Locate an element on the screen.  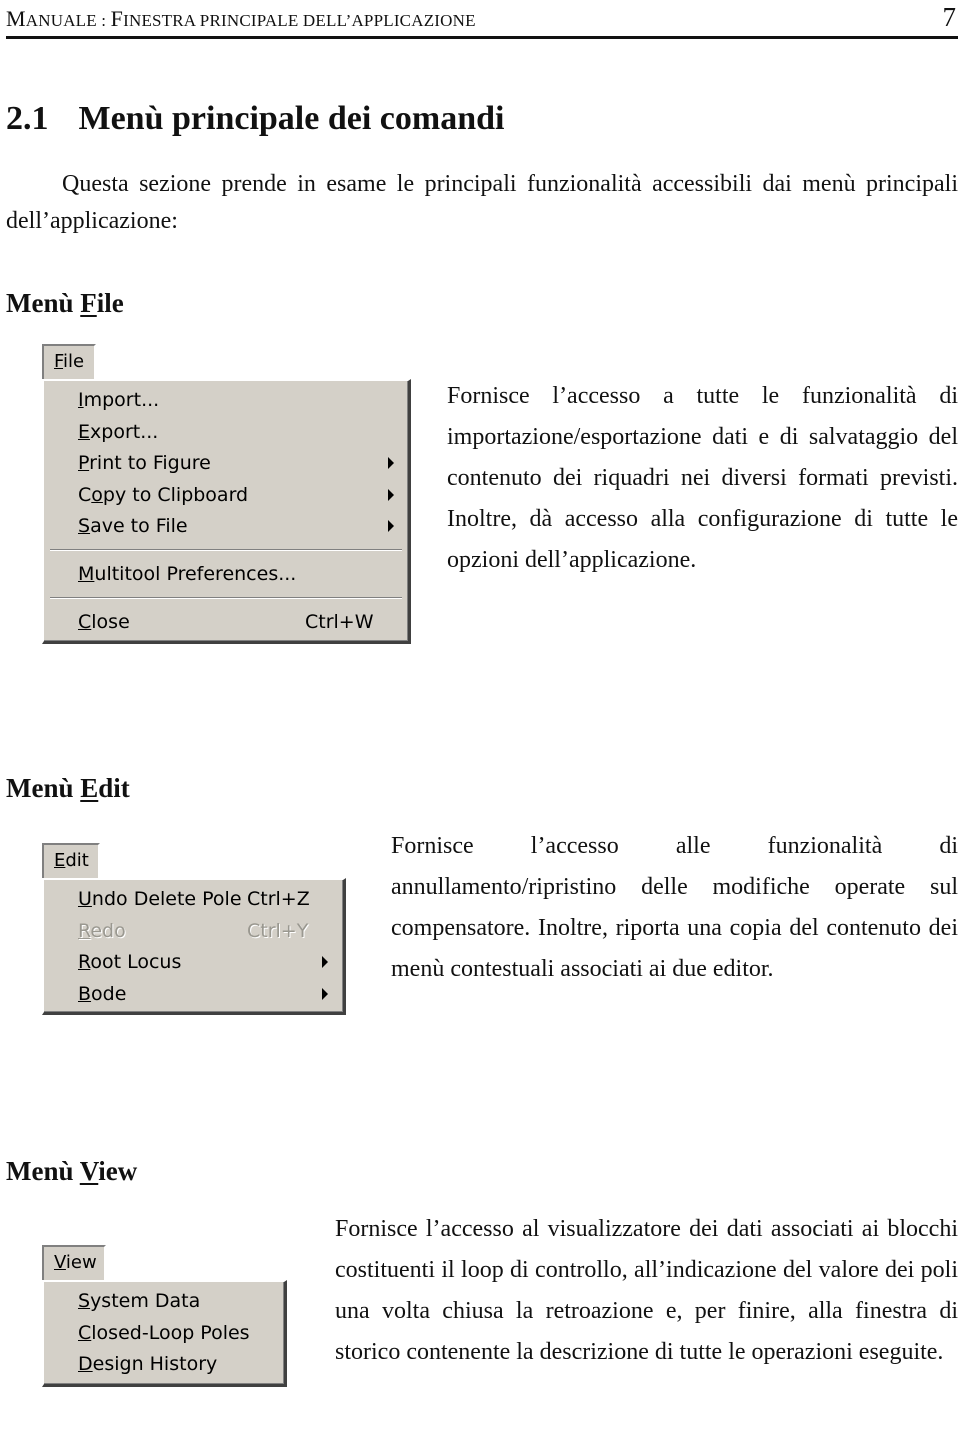
menu-item-undo-delete-pole: Undo Delete Pole is located at coordinates (160, 899).